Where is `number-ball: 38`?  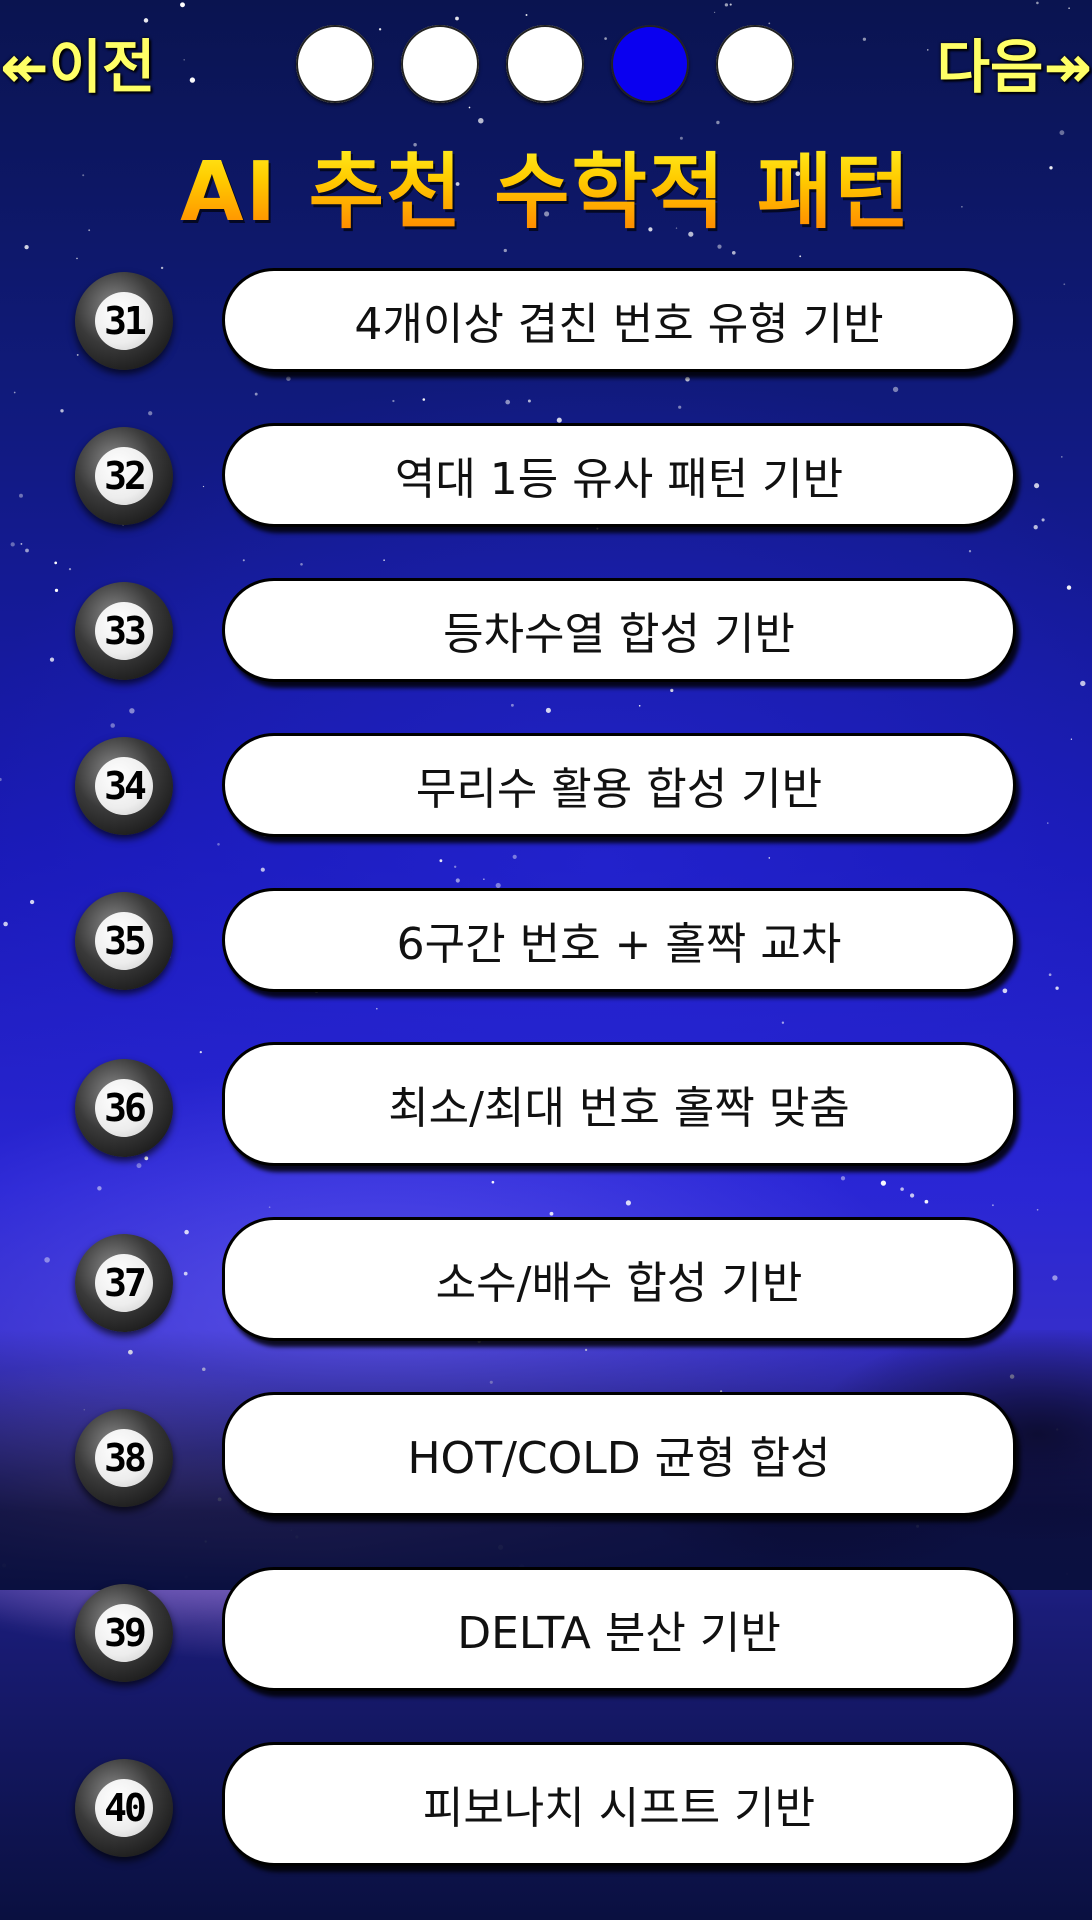
number-ball: 38 is located at coordinates (124, 1458).